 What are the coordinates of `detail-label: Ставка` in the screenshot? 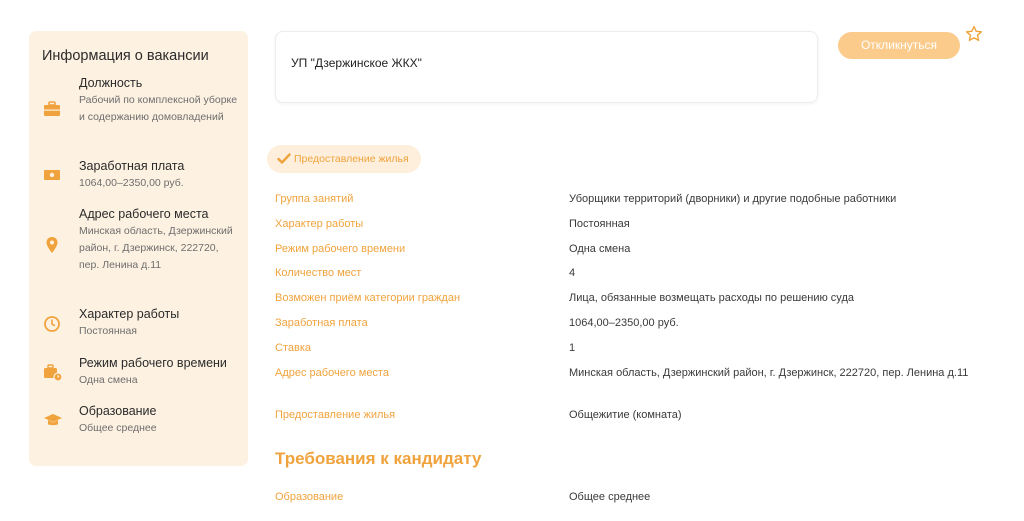 It's located at (293, 348).